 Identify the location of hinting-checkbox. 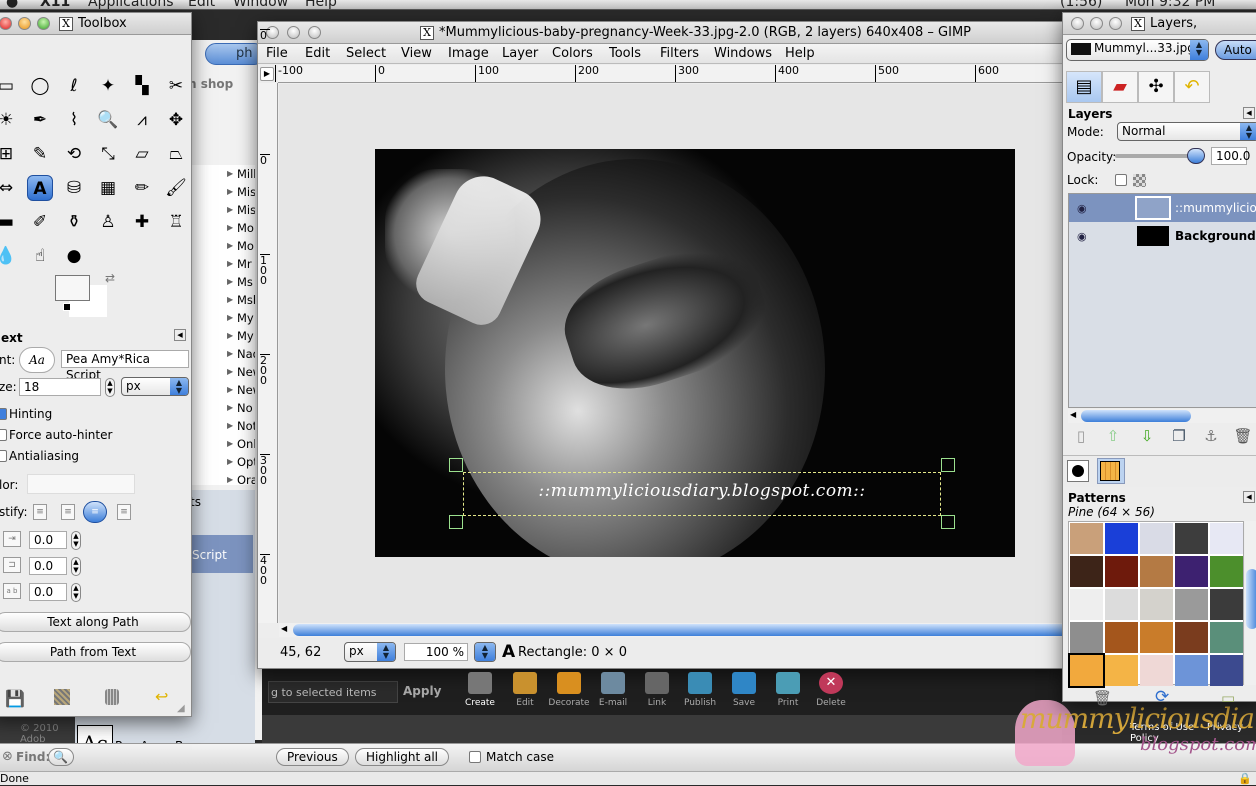
(3, 414).